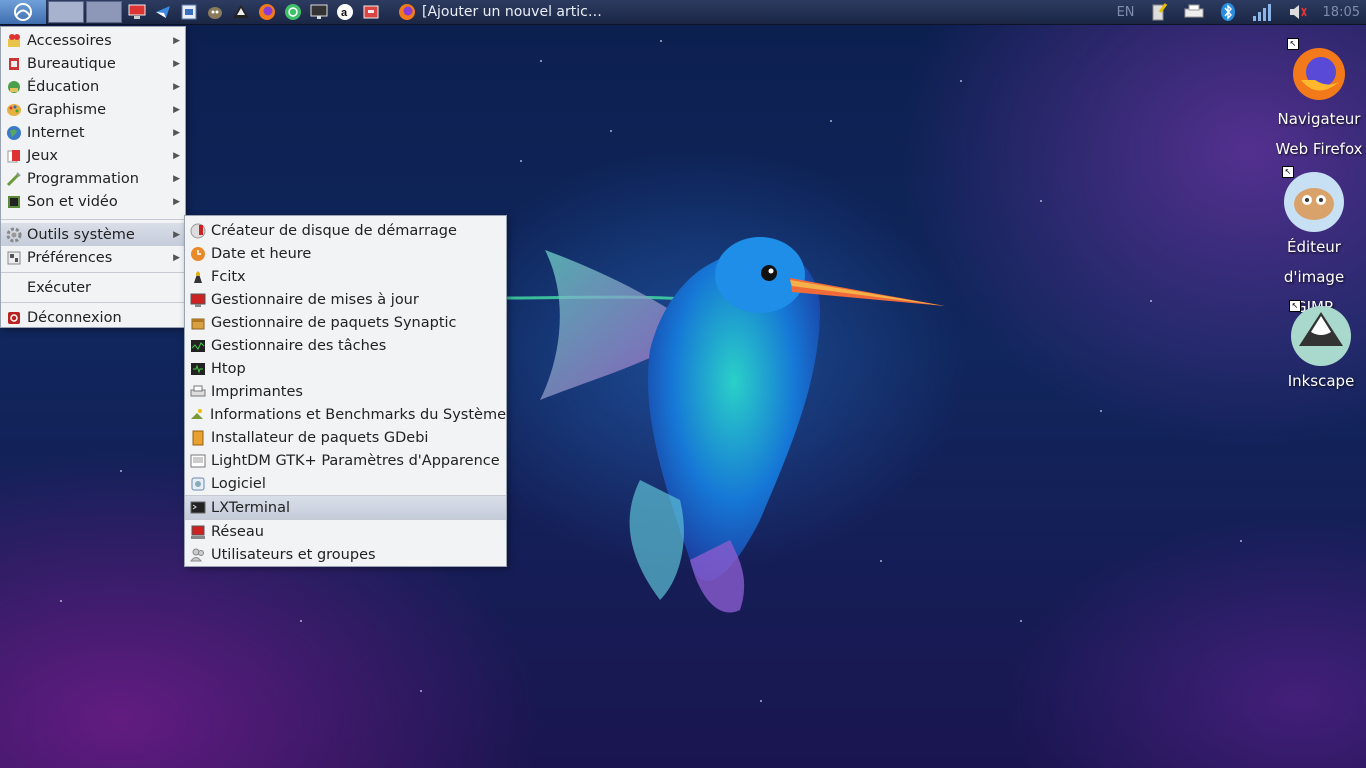 The height and width of the screenshot is (768, 1366). Describe the element at coordinates (14, 133) in the screenshot. I see `internet-icon` at that location.